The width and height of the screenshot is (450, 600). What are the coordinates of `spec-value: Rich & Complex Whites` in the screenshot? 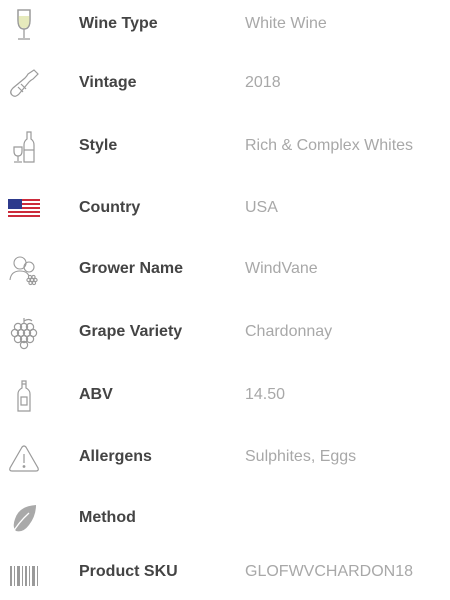 It's located at (329, 145).